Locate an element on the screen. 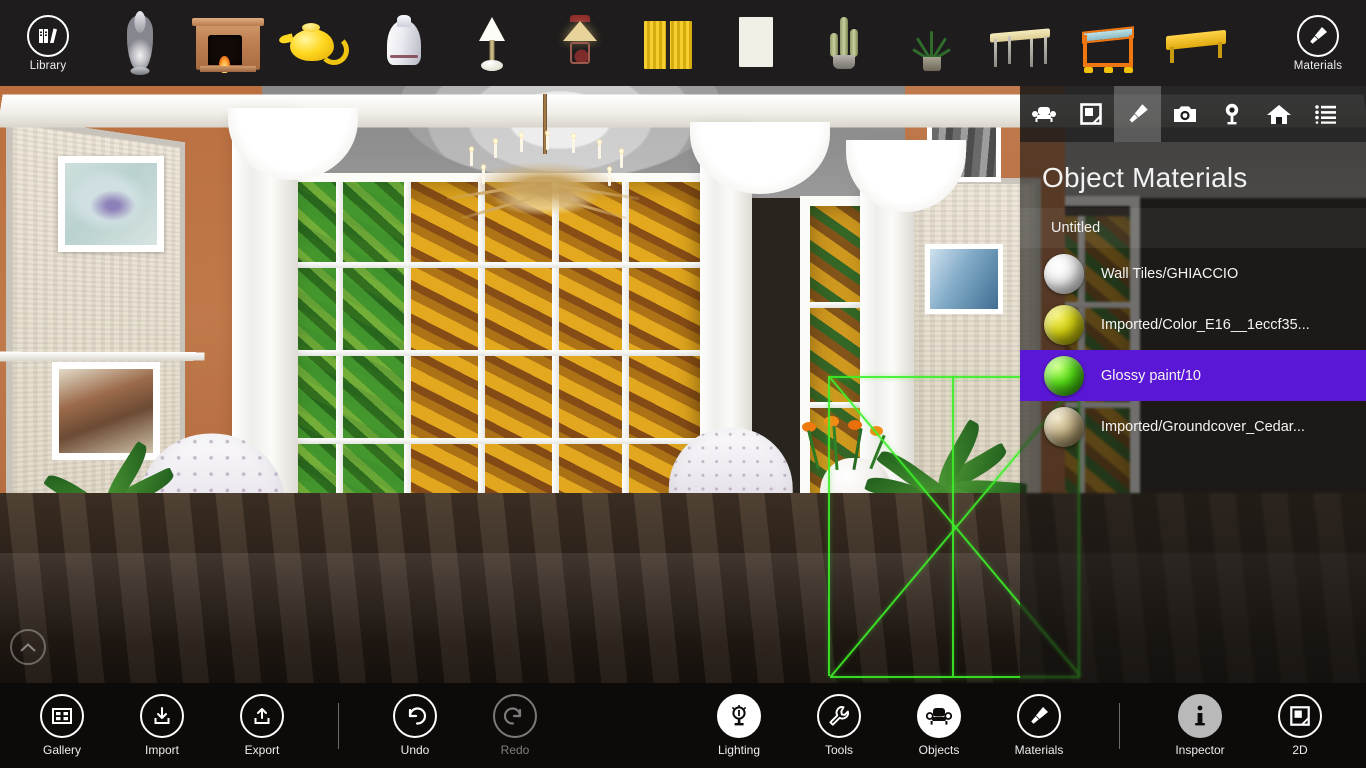 Image resolution: width=1366 pixels, height=768 pixels. chevron-up-icon is located at coordinates (28, 646).